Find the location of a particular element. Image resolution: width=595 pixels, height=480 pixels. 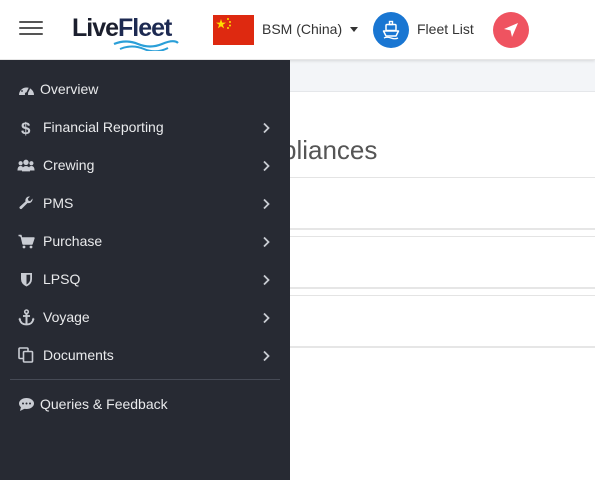

sidebar-item-lpsq: LPSQ is located at coordinates (145, 279).